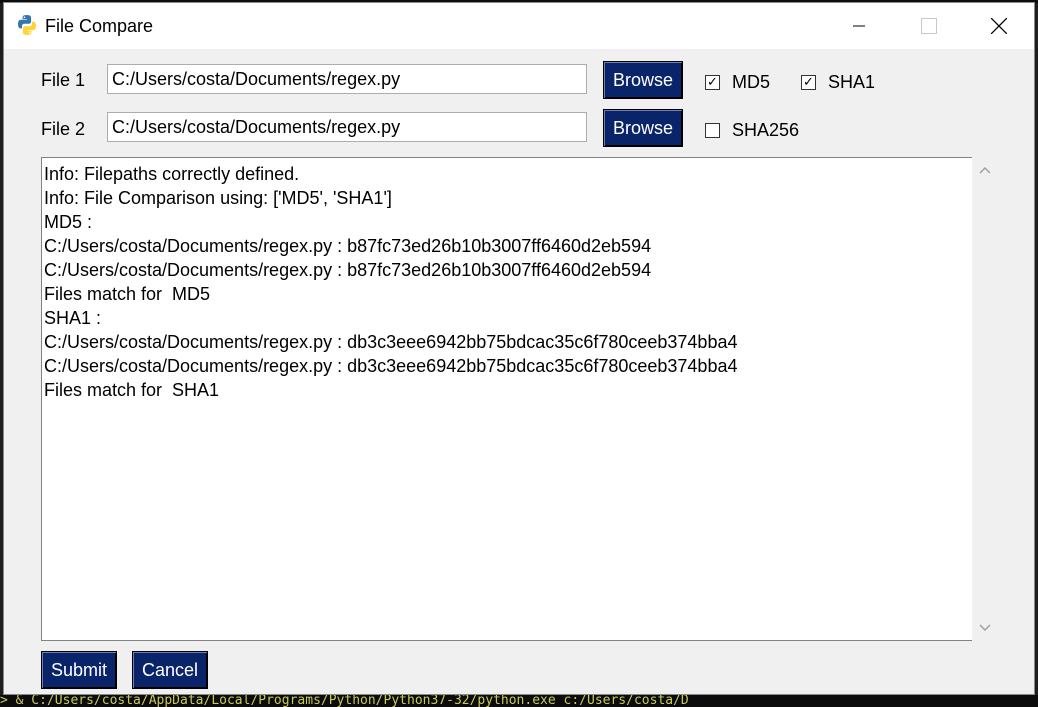 The image size is (1038, 707). I want to click on md5-checkbox: ✓, so click(712, 82).